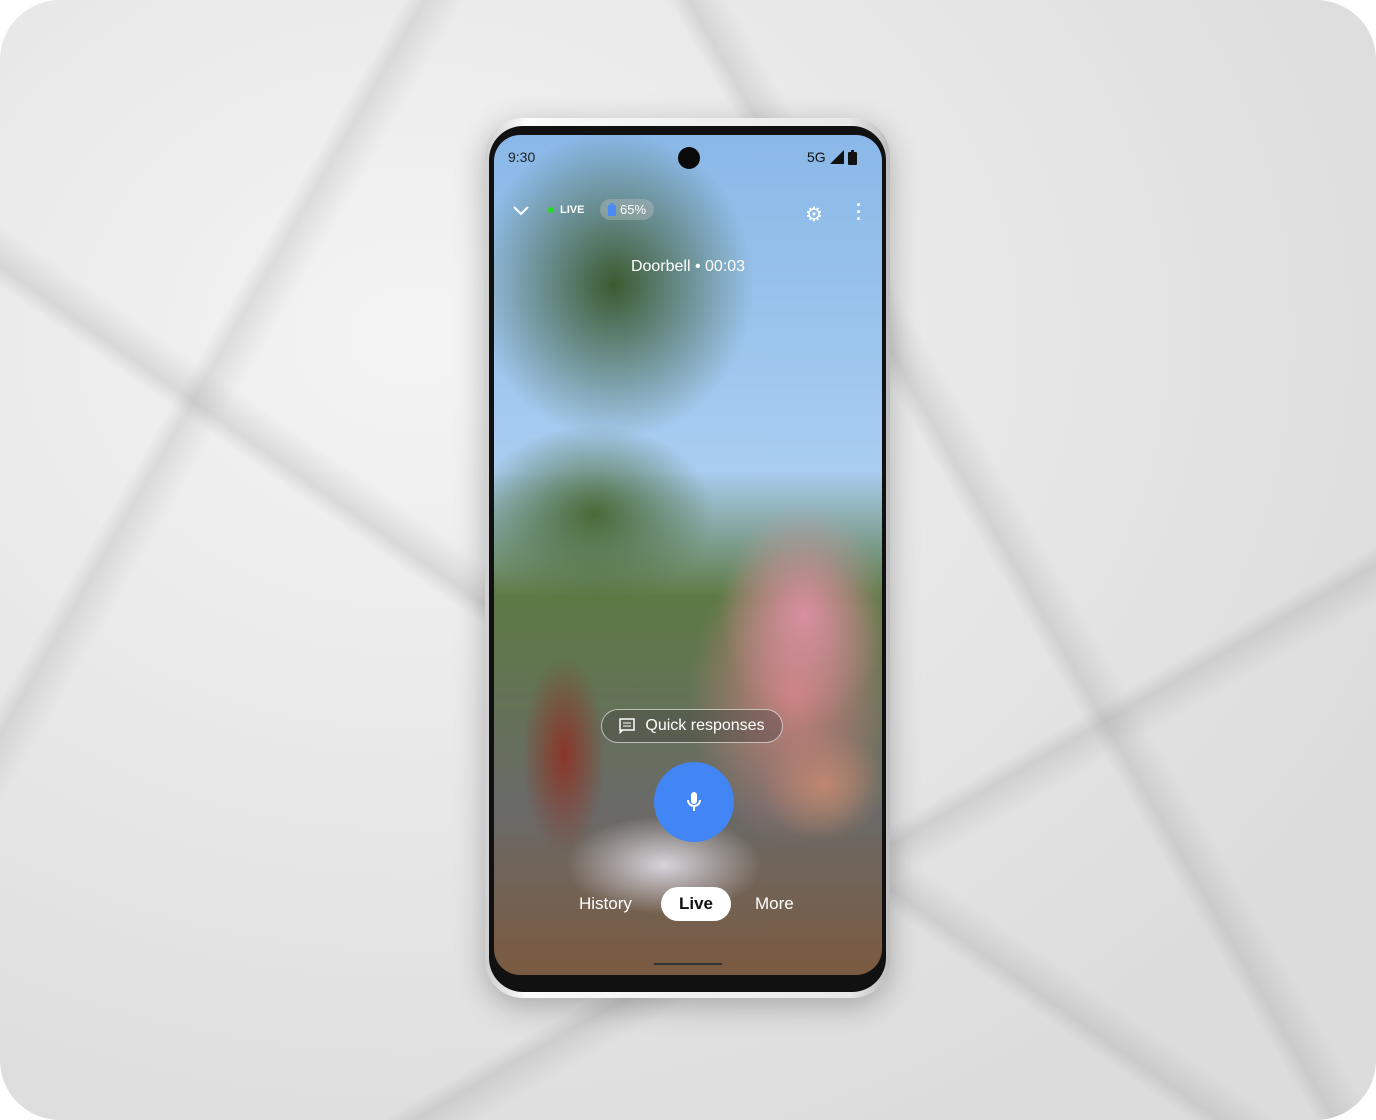 Image resolution: width=1376 pixels, height=1120 pixels. What do you see at coordinates (814, 214) in the screenshot?
I see `settings-gear-icon: ⚙` at bounding box center [814, 214].